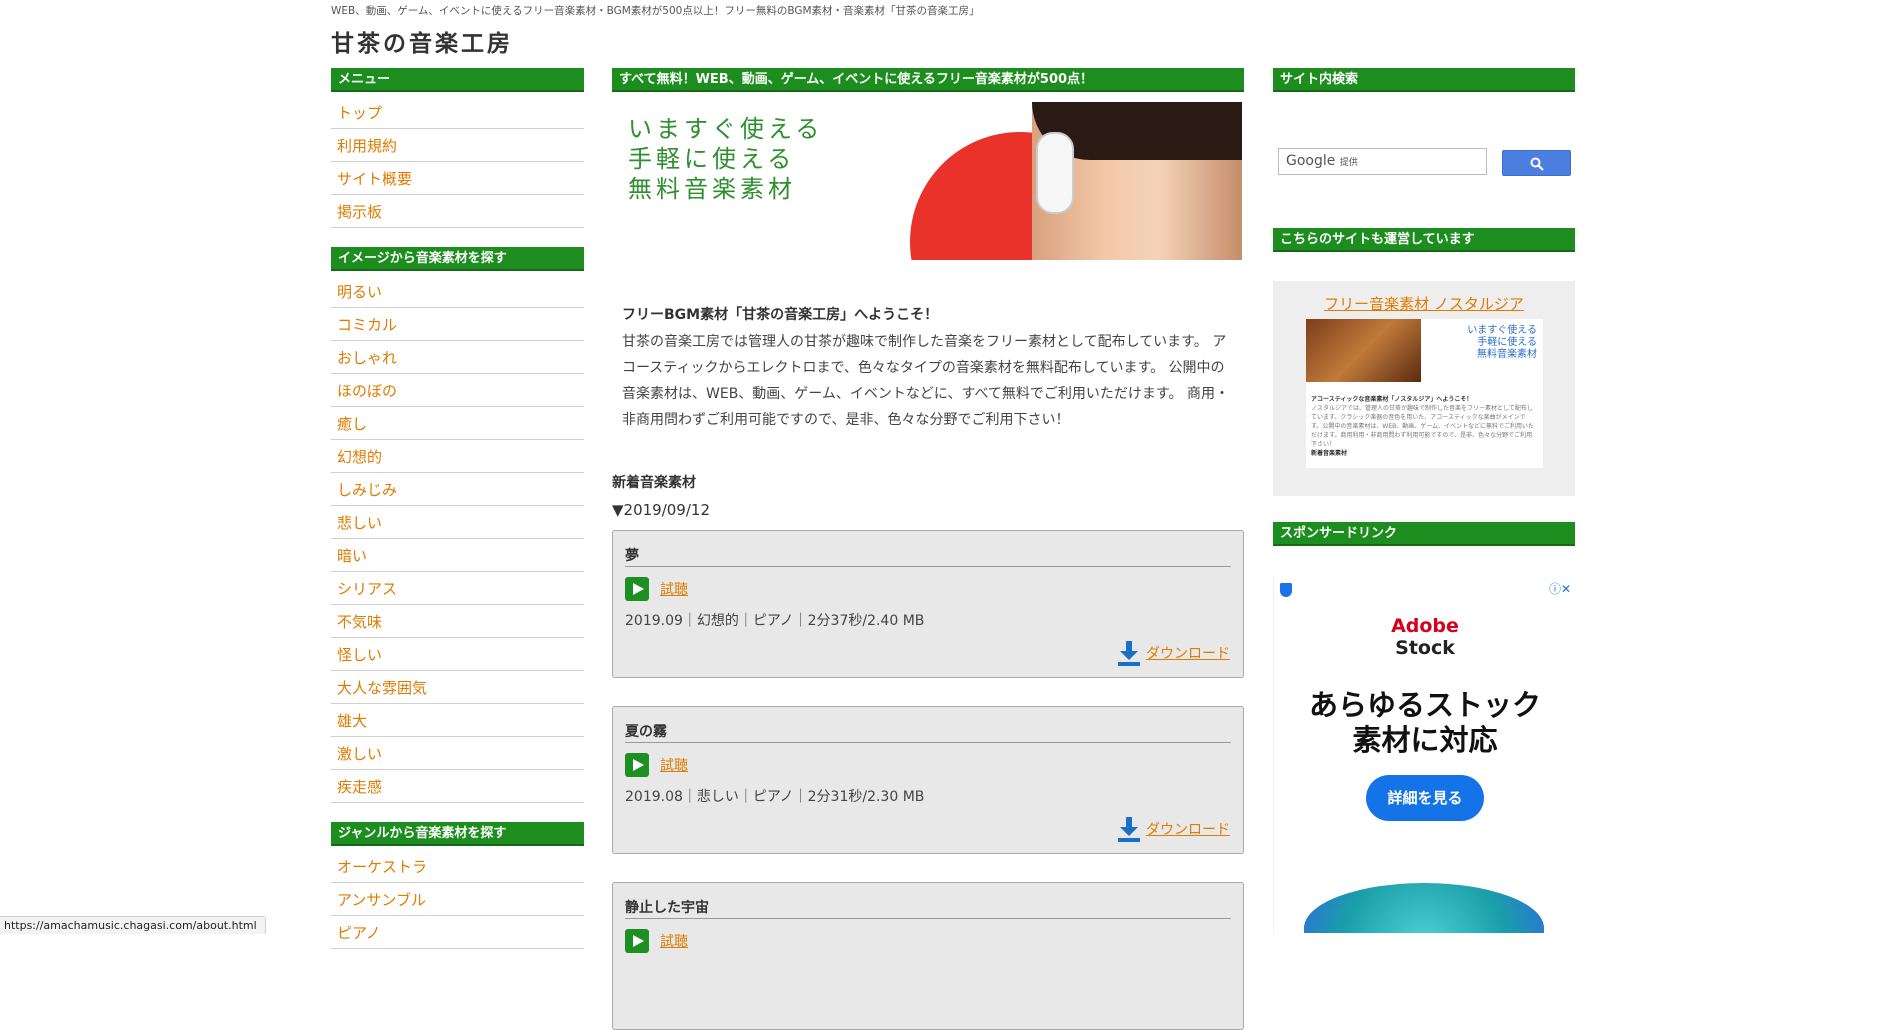 The width and height of the screenshot is (1903, 1030). Describe the element at coordinates (1425, 648) in the screenshot. I see `ad-brand-bottom: Stock` at that location.